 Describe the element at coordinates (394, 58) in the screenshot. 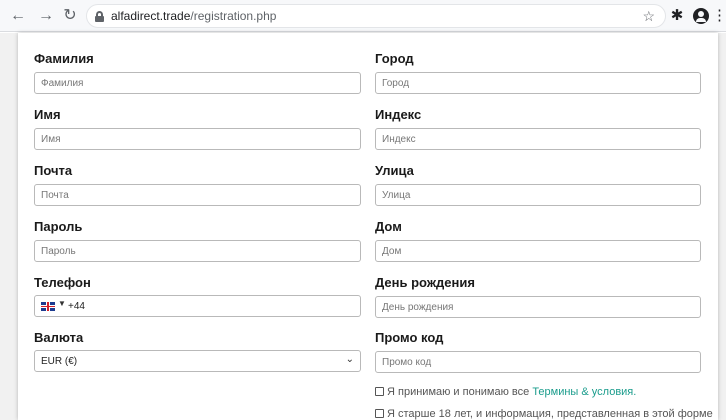

I see `city-label: Город` at that location.